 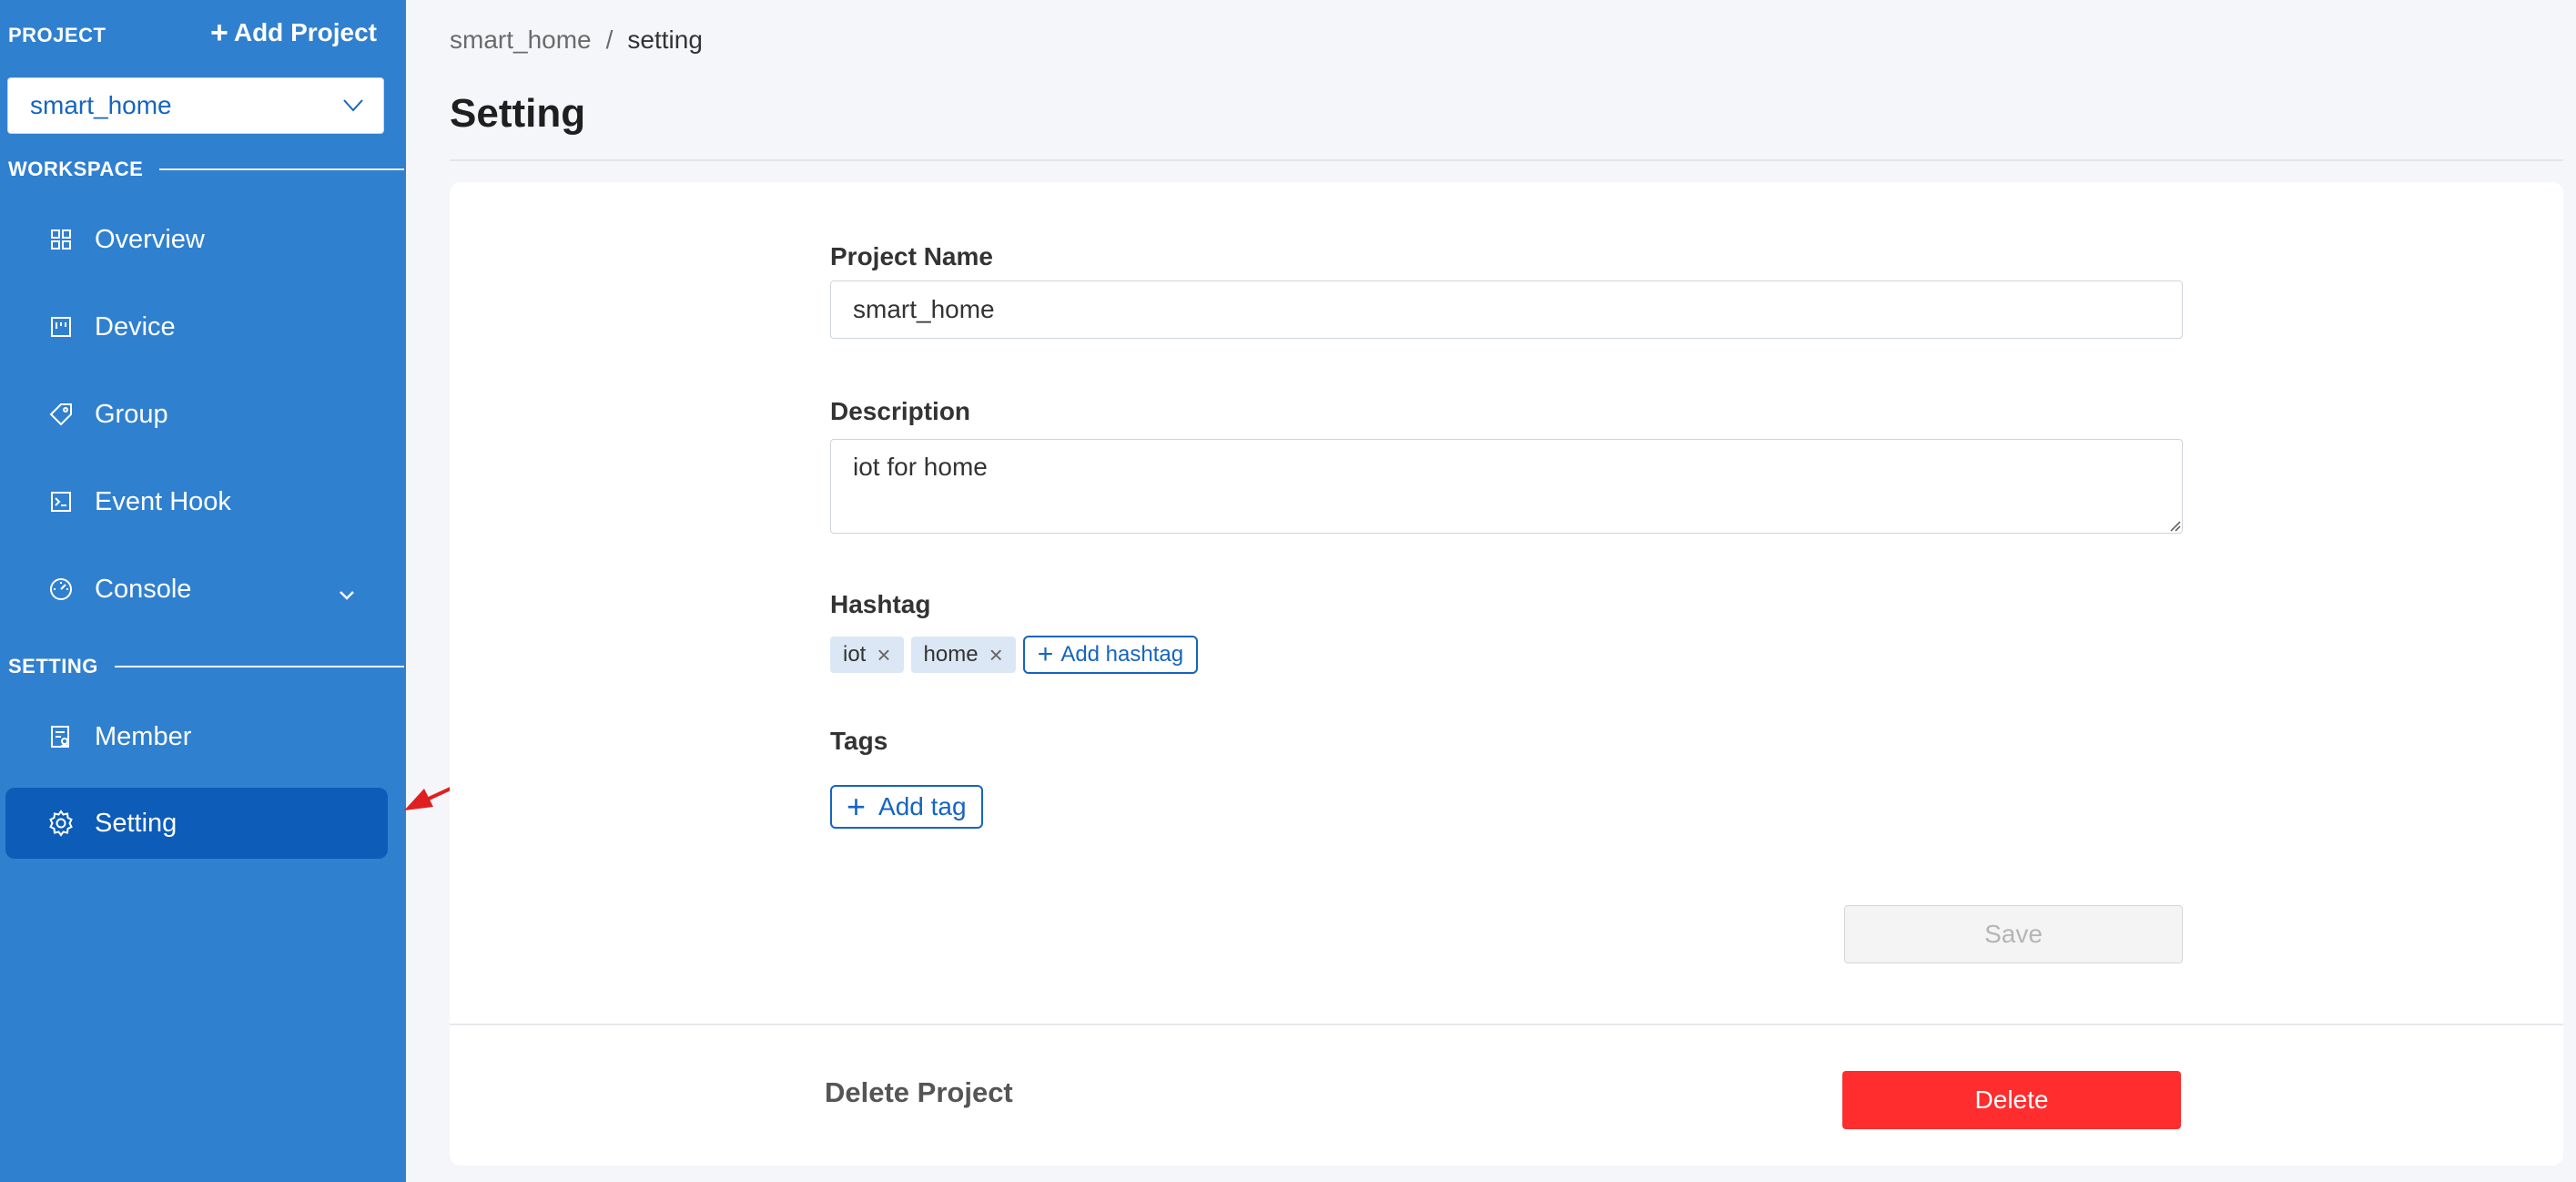 What do you see at coordinates (57, 35) in the screenshot?
I see `project-section-label: PROJECT` at bounding box center [57, 35].